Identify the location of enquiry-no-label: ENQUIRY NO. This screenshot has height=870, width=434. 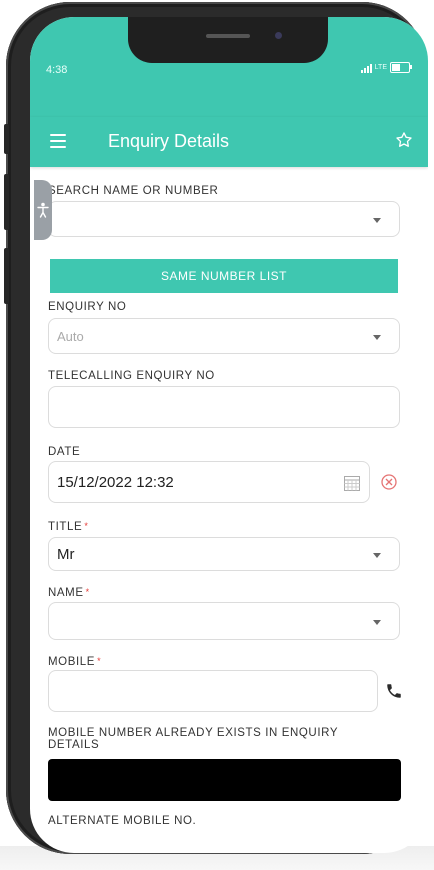
(87, 307).